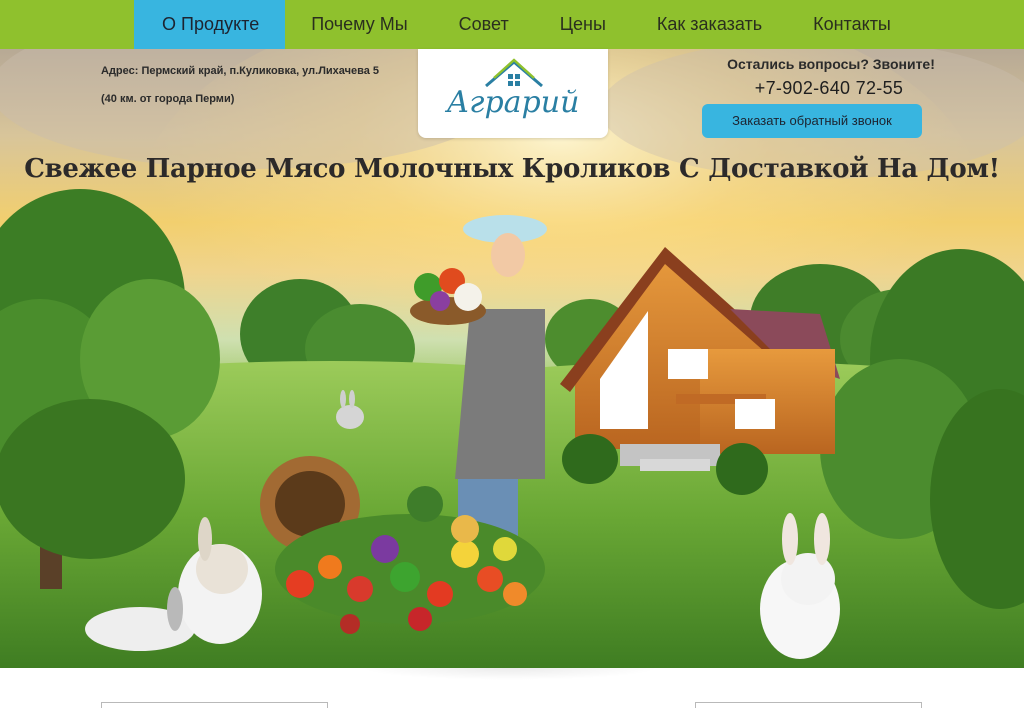 This screenshot has height=708, width=1024. Describe the element at coordinates (214, 705) in the screenshot. I see `content-card-left` at that location.